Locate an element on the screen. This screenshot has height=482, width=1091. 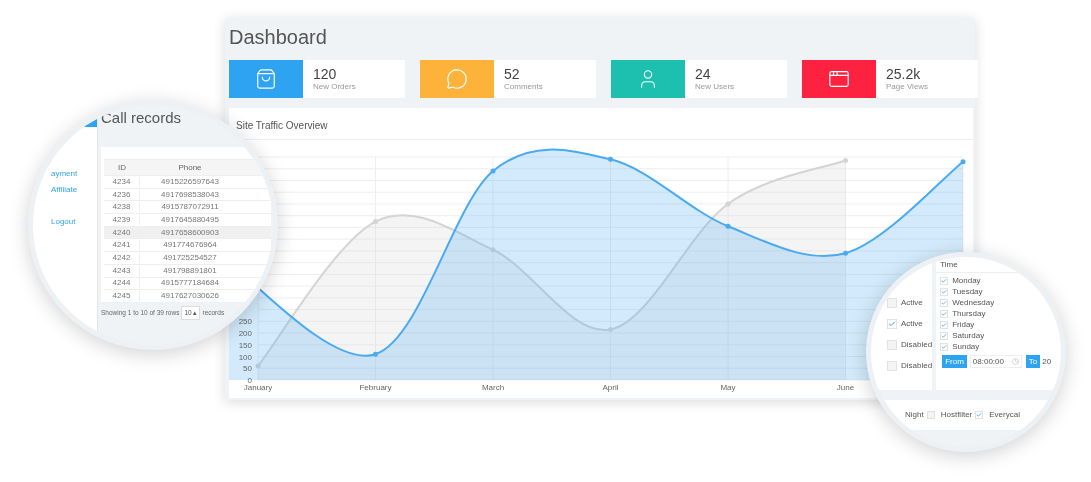
filter-label: Everycal is located at coordinates (1004, 415).